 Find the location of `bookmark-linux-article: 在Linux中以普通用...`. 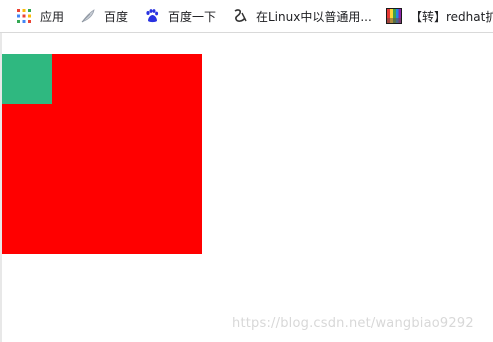

bookmark-linux-article: 在Linux中以普通用... is located at coordinates (302, 16).